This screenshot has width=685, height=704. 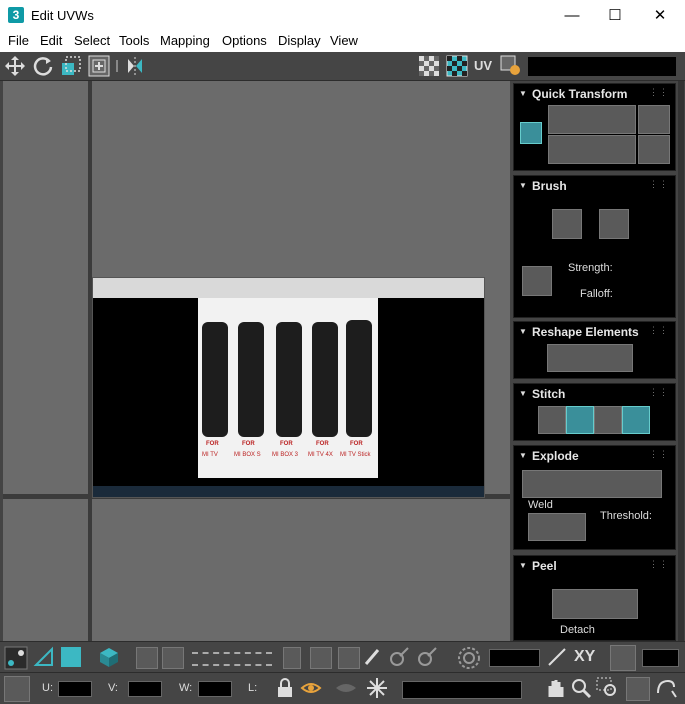 What do you see at coordinates (44, 657) in the screenshot?
I see `edge-select-icon` at bounding box center [44, 657].